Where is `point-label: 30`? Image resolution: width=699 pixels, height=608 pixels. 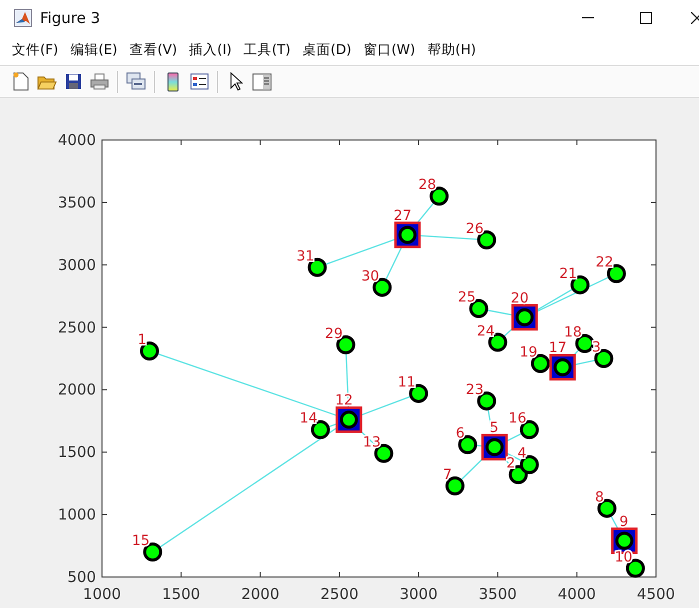
point-label: 30 is located at coordinates (370, 276).